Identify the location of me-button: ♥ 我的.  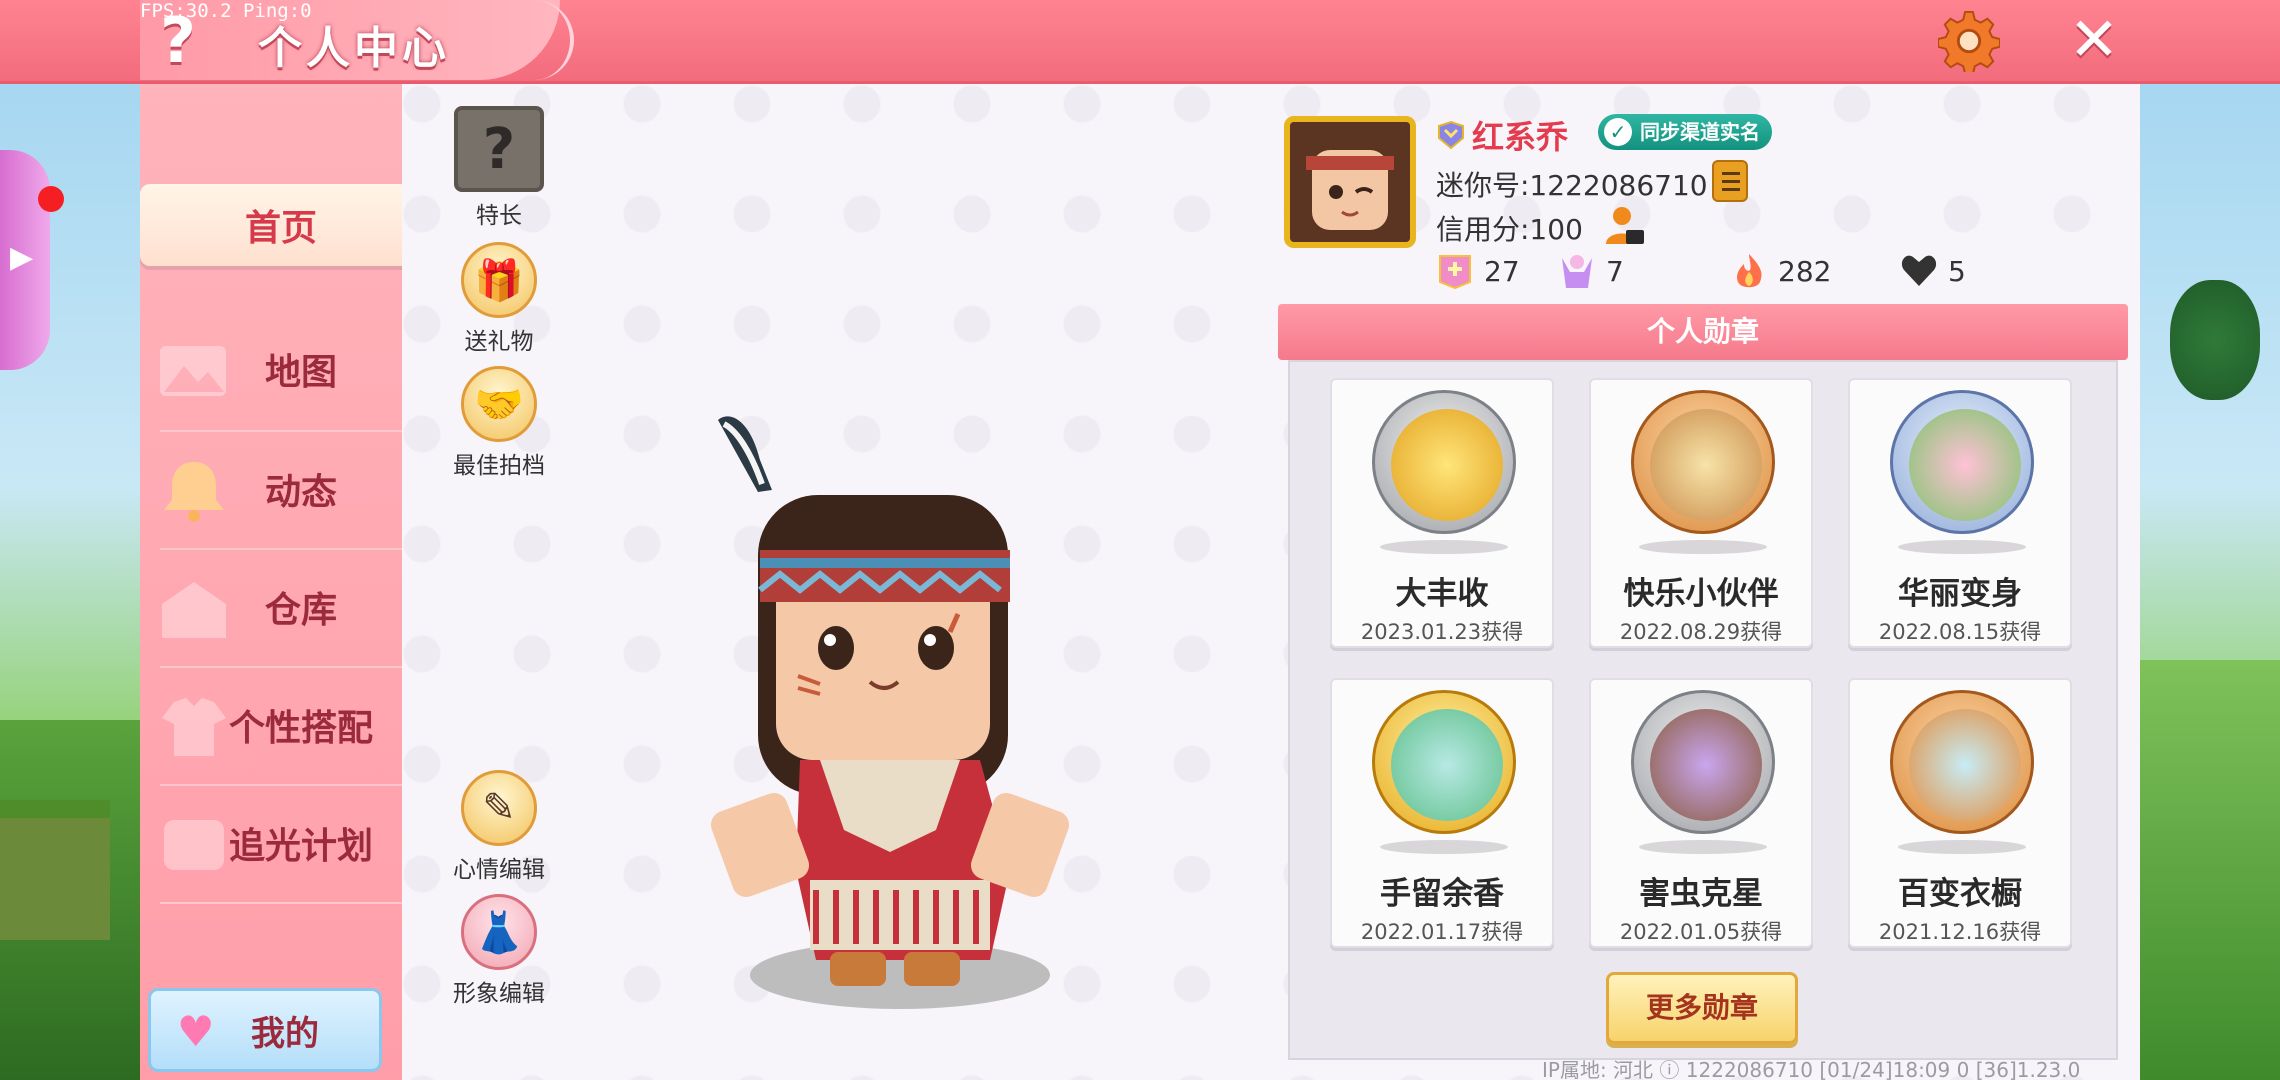
(265, 1030).